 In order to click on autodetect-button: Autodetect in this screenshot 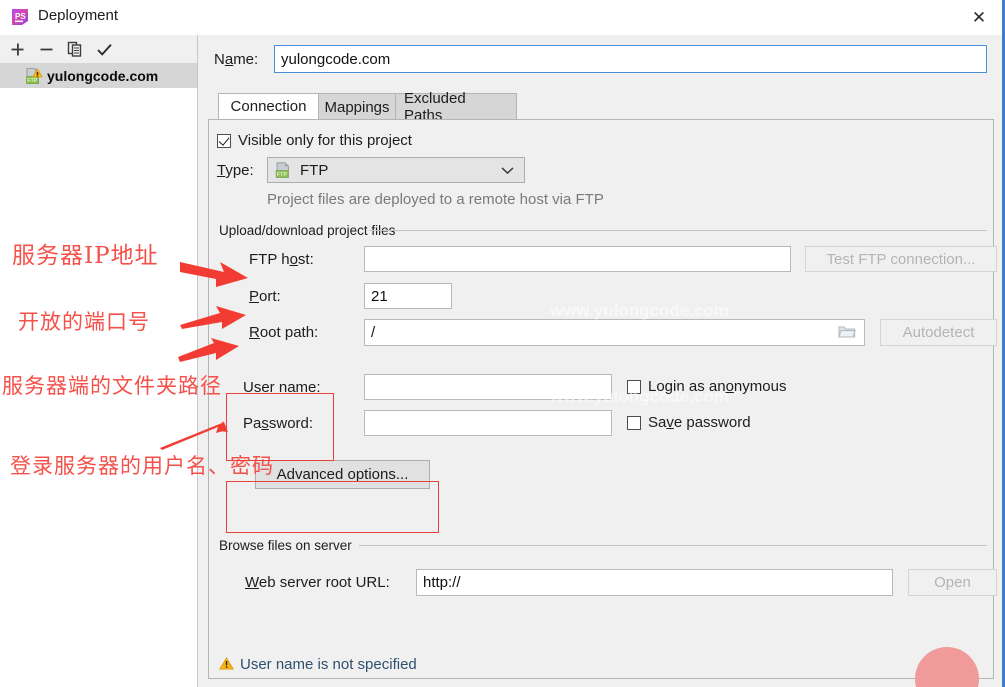, I will do `click(938, 332)`.